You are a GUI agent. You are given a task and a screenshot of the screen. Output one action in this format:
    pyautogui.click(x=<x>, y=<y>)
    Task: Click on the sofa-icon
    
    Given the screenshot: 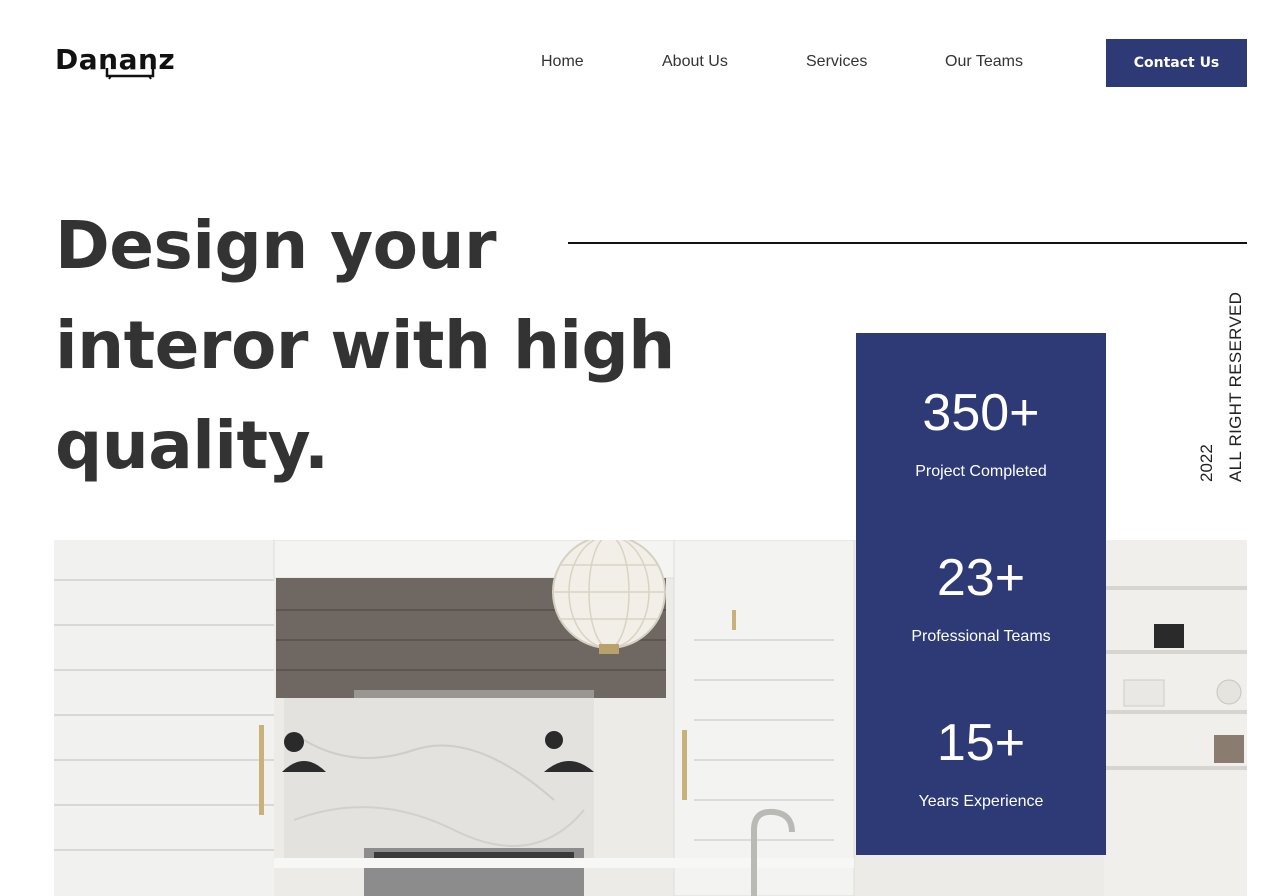 What is the action you would take?
    pyautogui.click(x=130, y=74)
    